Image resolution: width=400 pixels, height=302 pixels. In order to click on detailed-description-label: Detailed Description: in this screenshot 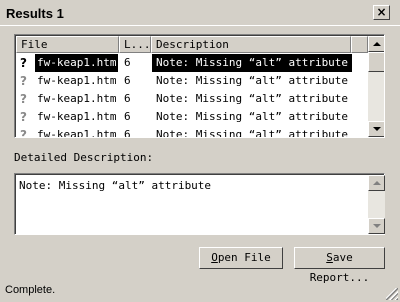, I will do `click(84, 157)`.